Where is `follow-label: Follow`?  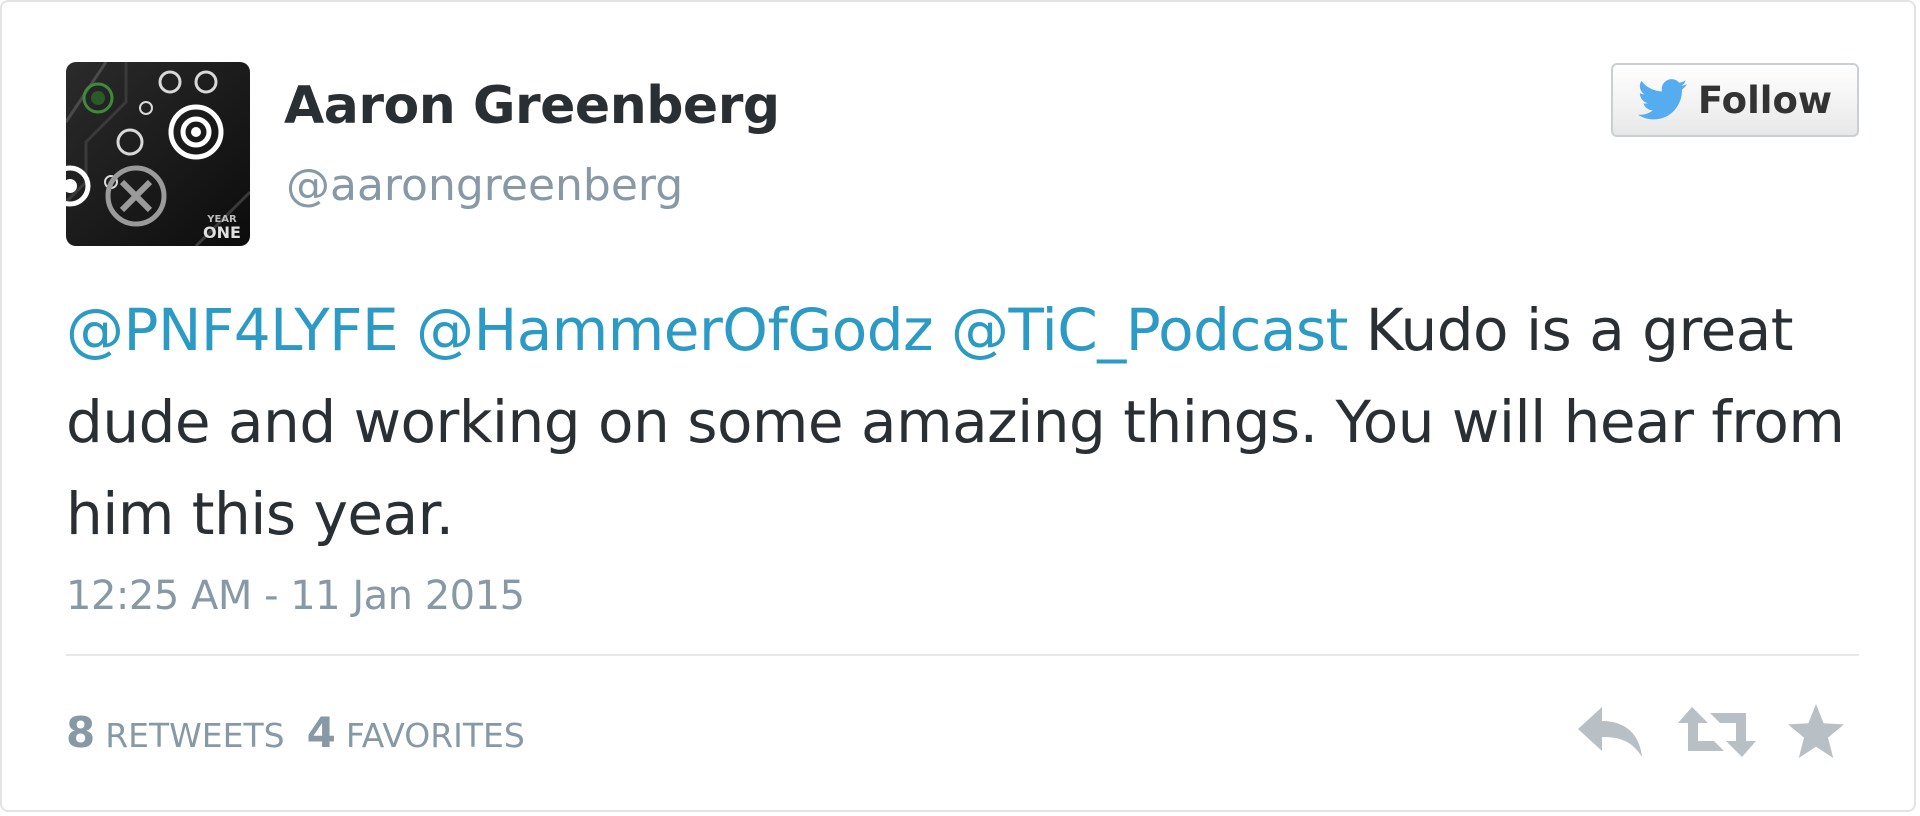
follow-label: Follow is located at coordinates (1765, 100).